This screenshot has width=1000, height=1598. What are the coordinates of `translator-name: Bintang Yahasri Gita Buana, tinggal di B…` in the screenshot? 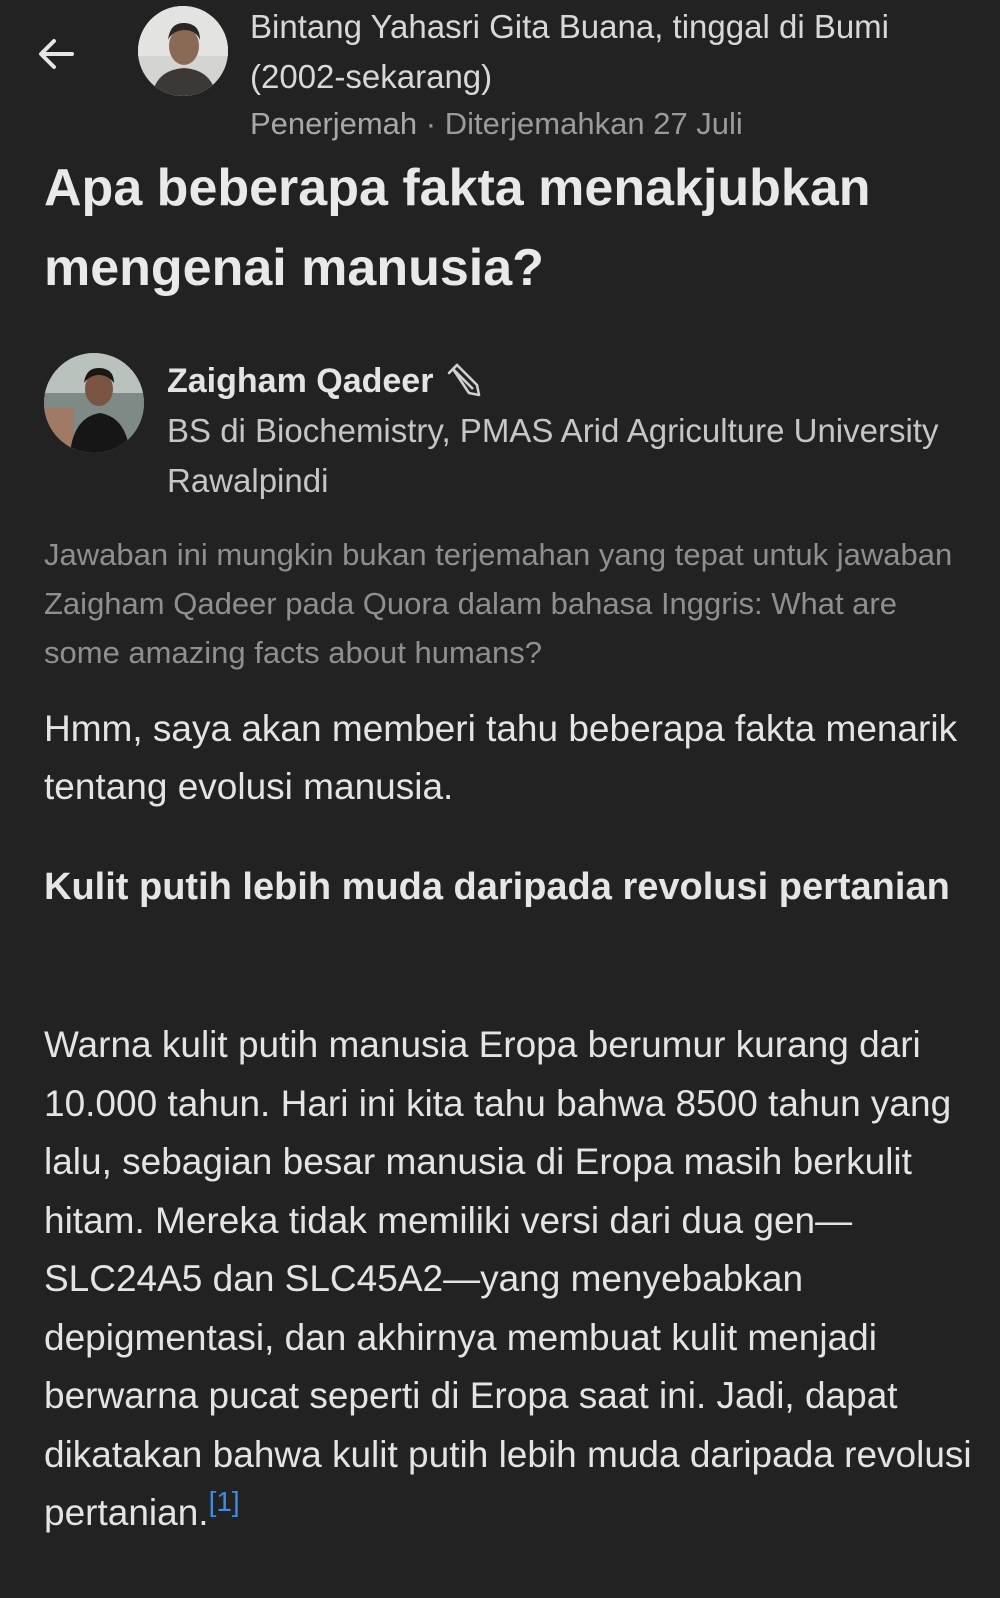 It's located at (615, 52).